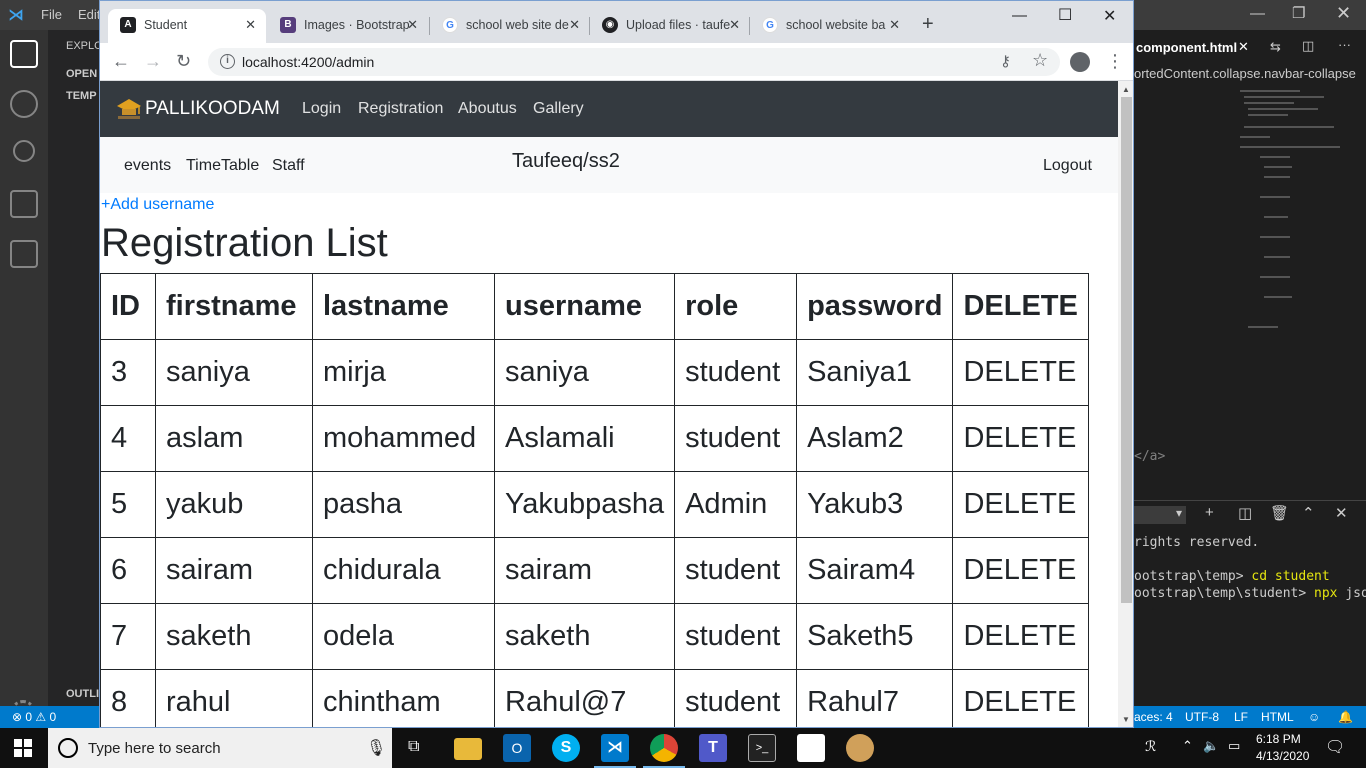 The image size is (1366, 768). I want to click on extensions-icon, so click(24, 254).